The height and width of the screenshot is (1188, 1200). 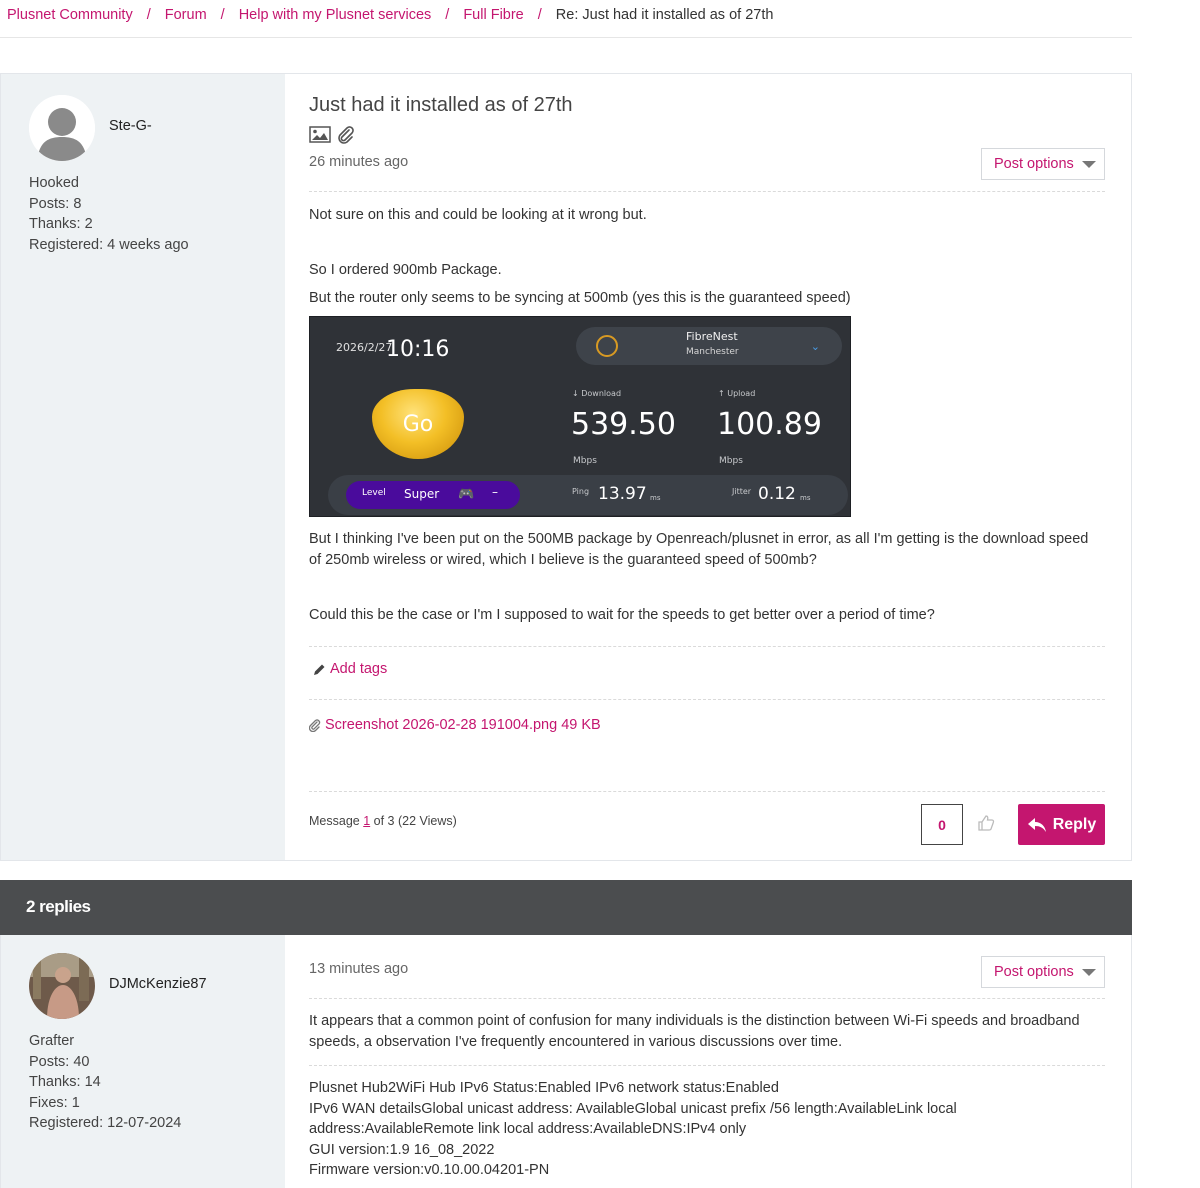 I want to click on author-posts: Posts: 8, so click(x=55, y=203).